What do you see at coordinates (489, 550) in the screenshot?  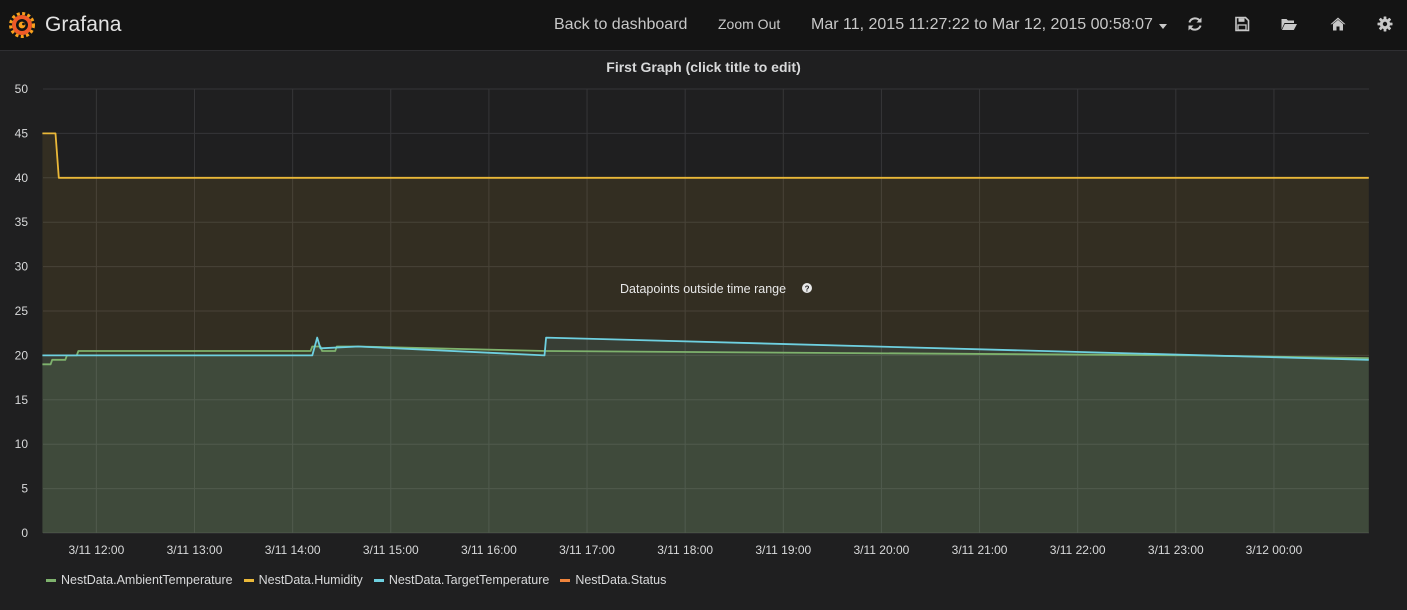 I see `x-tick-label: 3/11 16:00` at bounding box center [489, 550].